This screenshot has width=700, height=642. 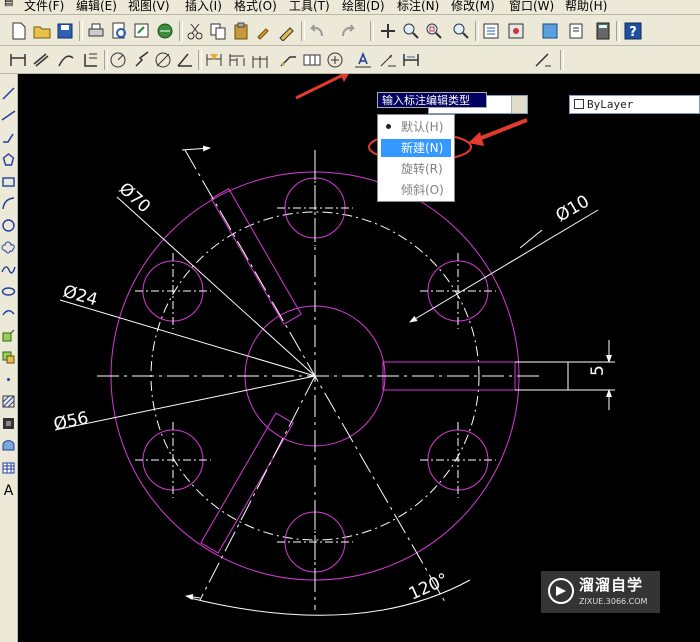 I want to click on menu-window: 窗口(W), so click(x=531, y=7).